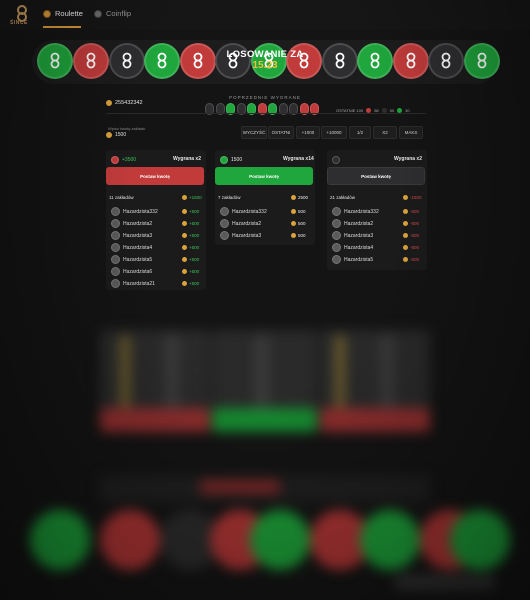 The image size is (530, 600). What do you see at coordinates (361, 211) in the screenshot?
I see `player-name: Hazardzista332` at bounding box center [361, 211].